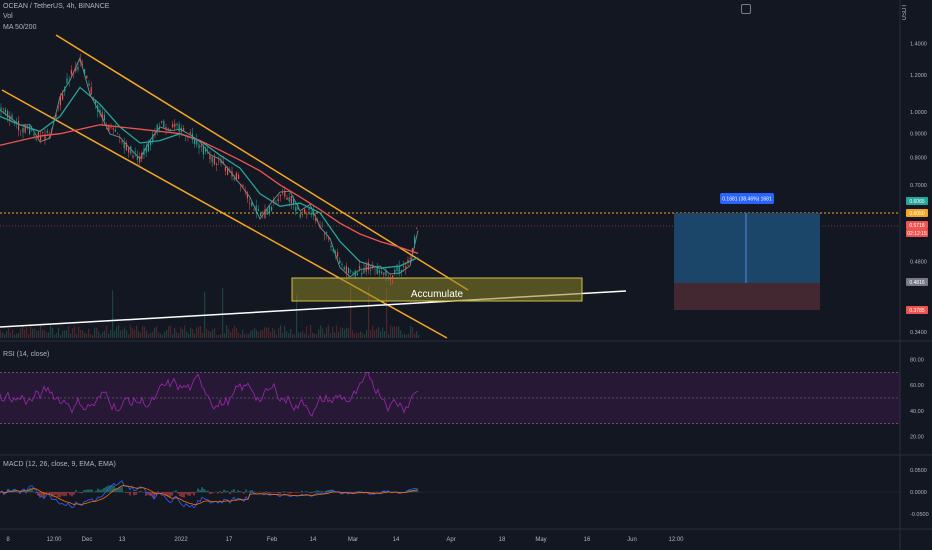 This screenshot has width=932, height=550. I want to click on time-tick: Dec, so click(87, 540).